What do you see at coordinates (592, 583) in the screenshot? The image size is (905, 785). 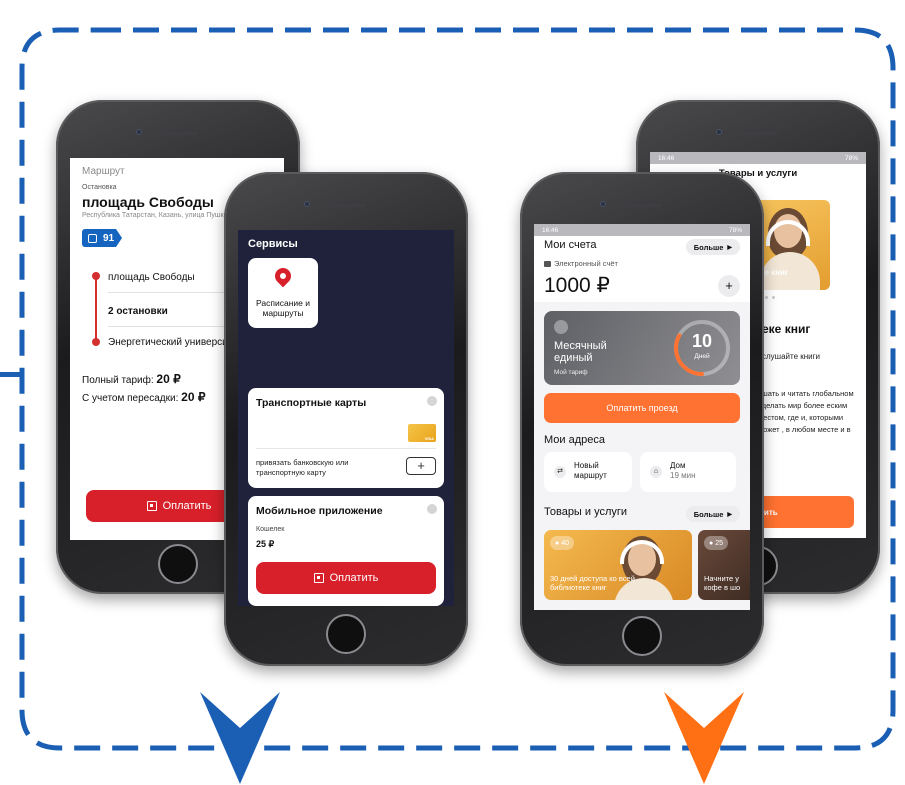 I see `promo-text: 30 дней доступа ко всей библиотеке книг` at bounding box center [592, 583].